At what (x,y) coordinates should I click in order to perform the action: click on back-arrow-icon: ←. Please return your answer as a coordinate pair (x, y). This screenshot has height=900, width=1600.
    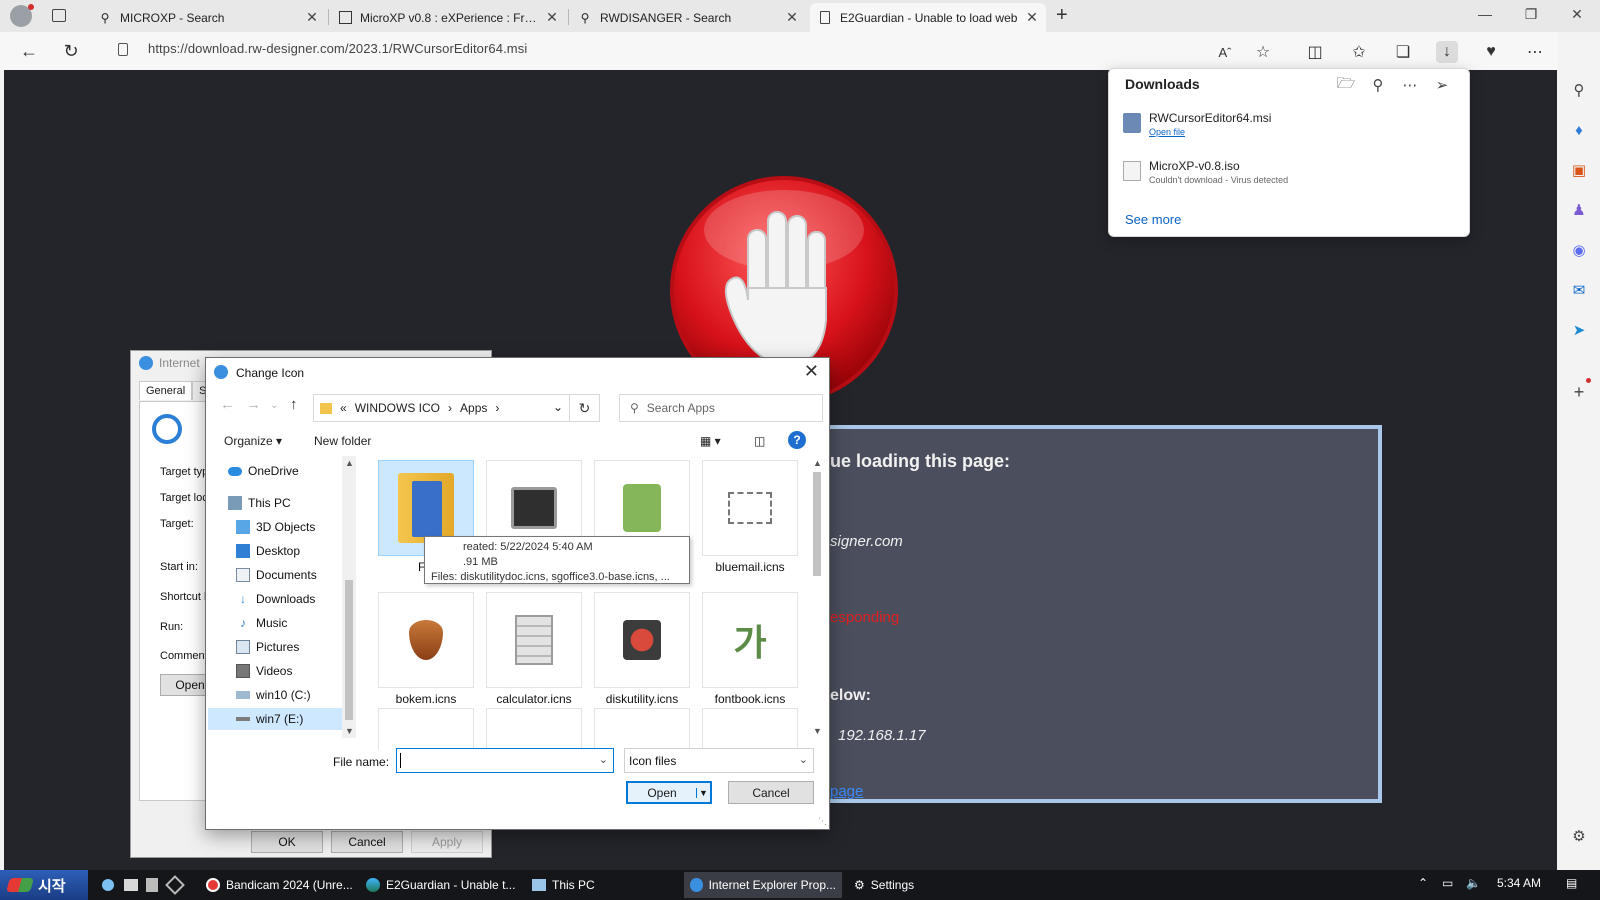
    Looking at the image, I should click on (227, 404).